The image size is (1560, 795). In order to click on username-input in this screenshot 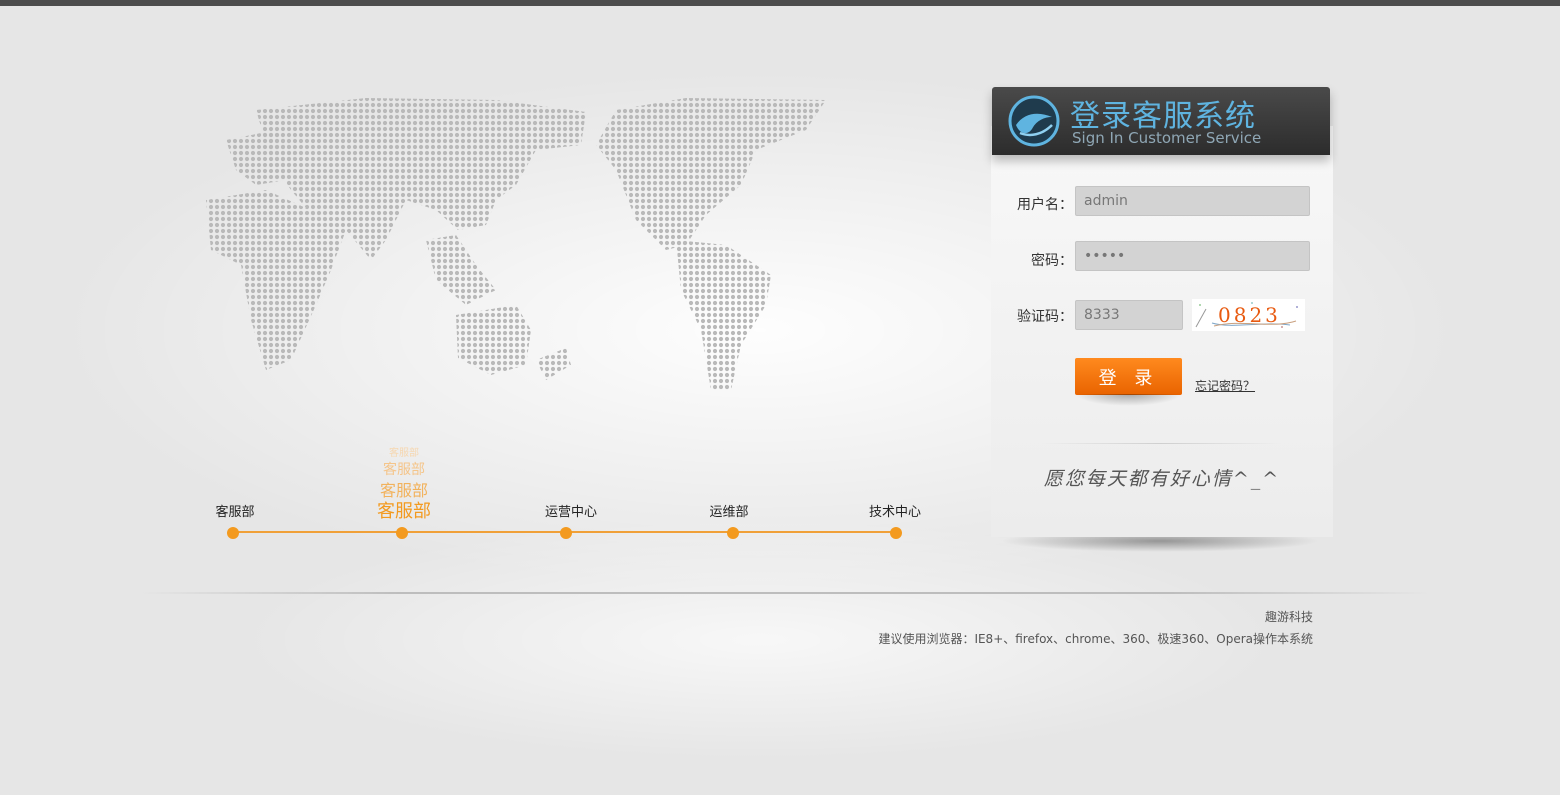, I will do `click(1192, 201)`.